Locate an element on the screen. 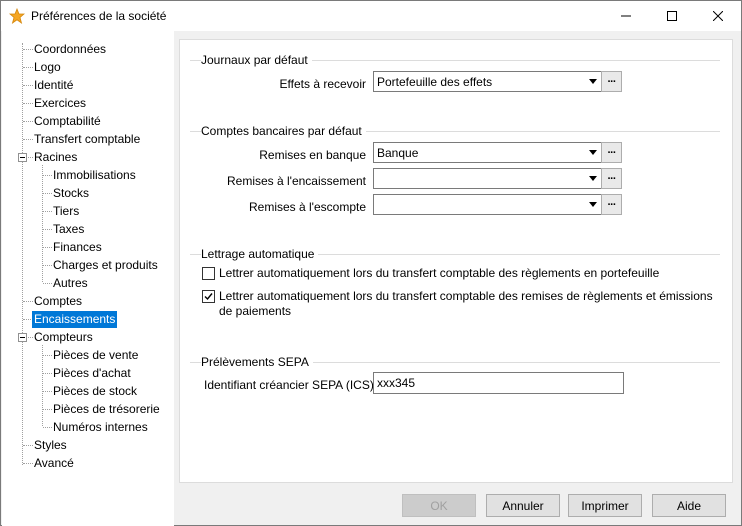 The width and height of the screenshot is (742, 526). ok-button-label: OK is located at coordinates (439, 505).